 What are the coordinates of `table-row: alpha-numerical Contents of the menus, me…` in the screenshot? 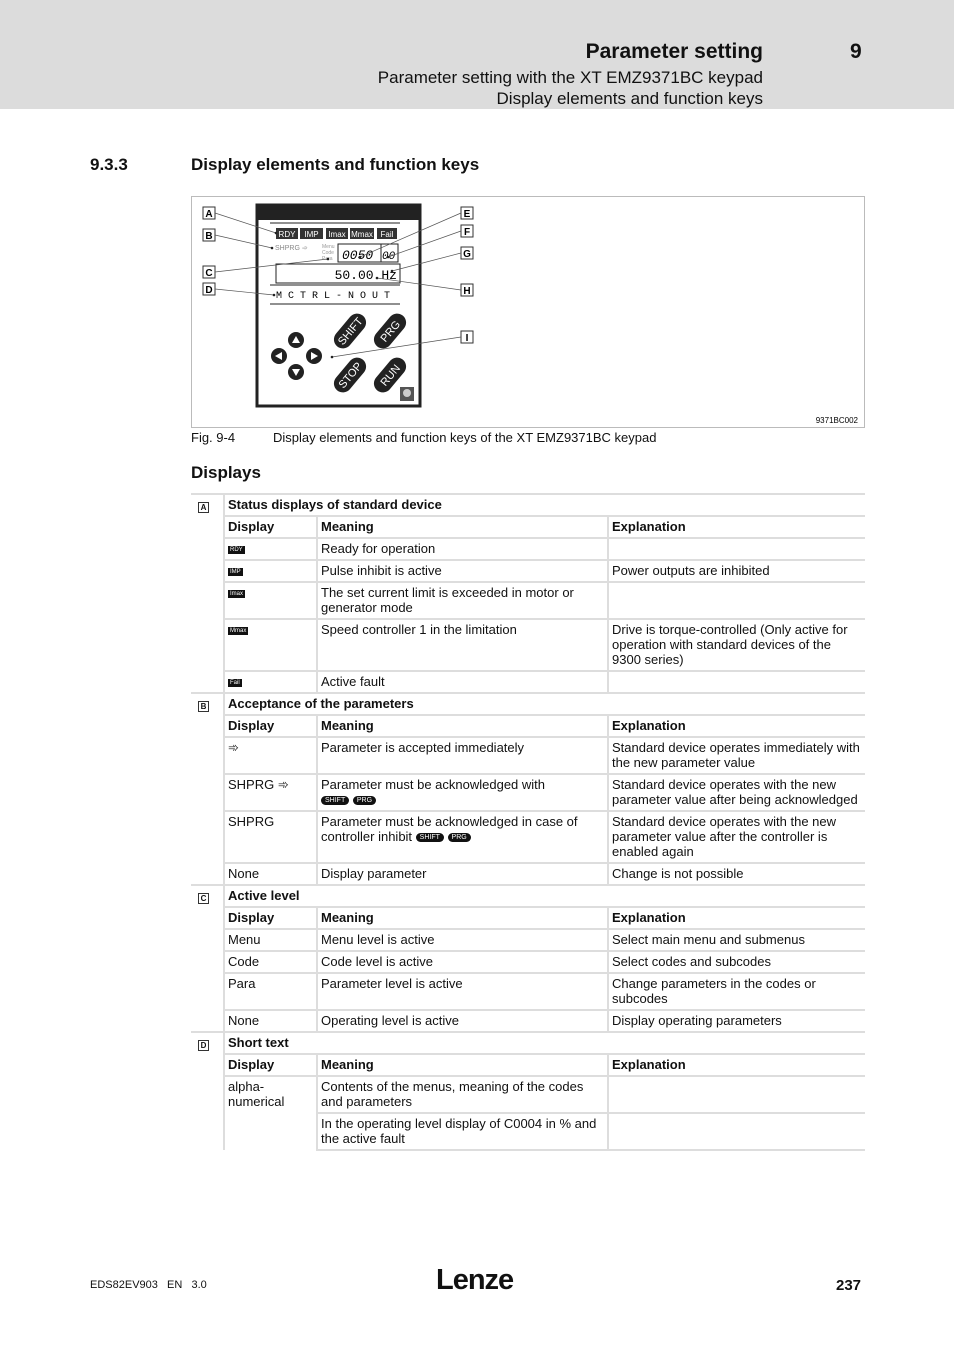 It's located at (528, 1112).